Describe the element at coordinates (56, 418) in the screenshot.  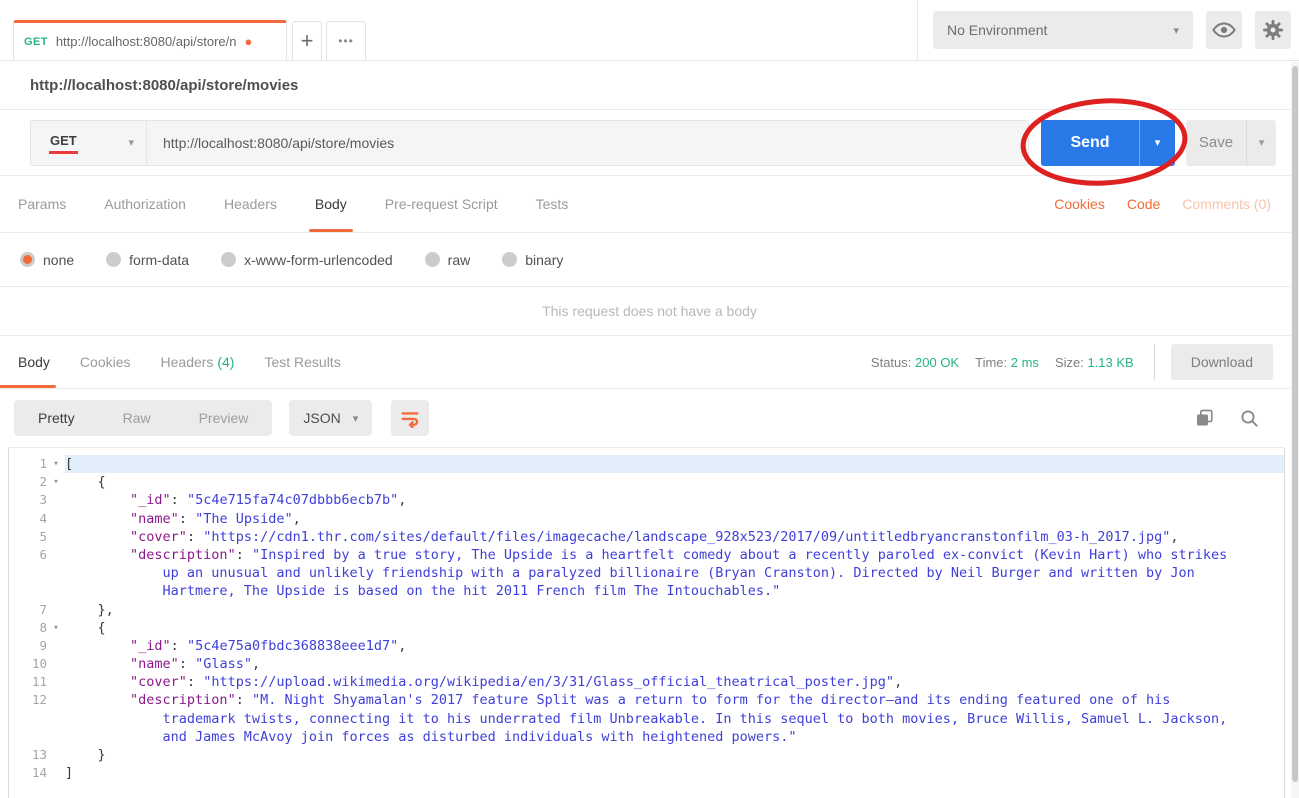
I see `view-mode-pretty: Pretty` at that location.